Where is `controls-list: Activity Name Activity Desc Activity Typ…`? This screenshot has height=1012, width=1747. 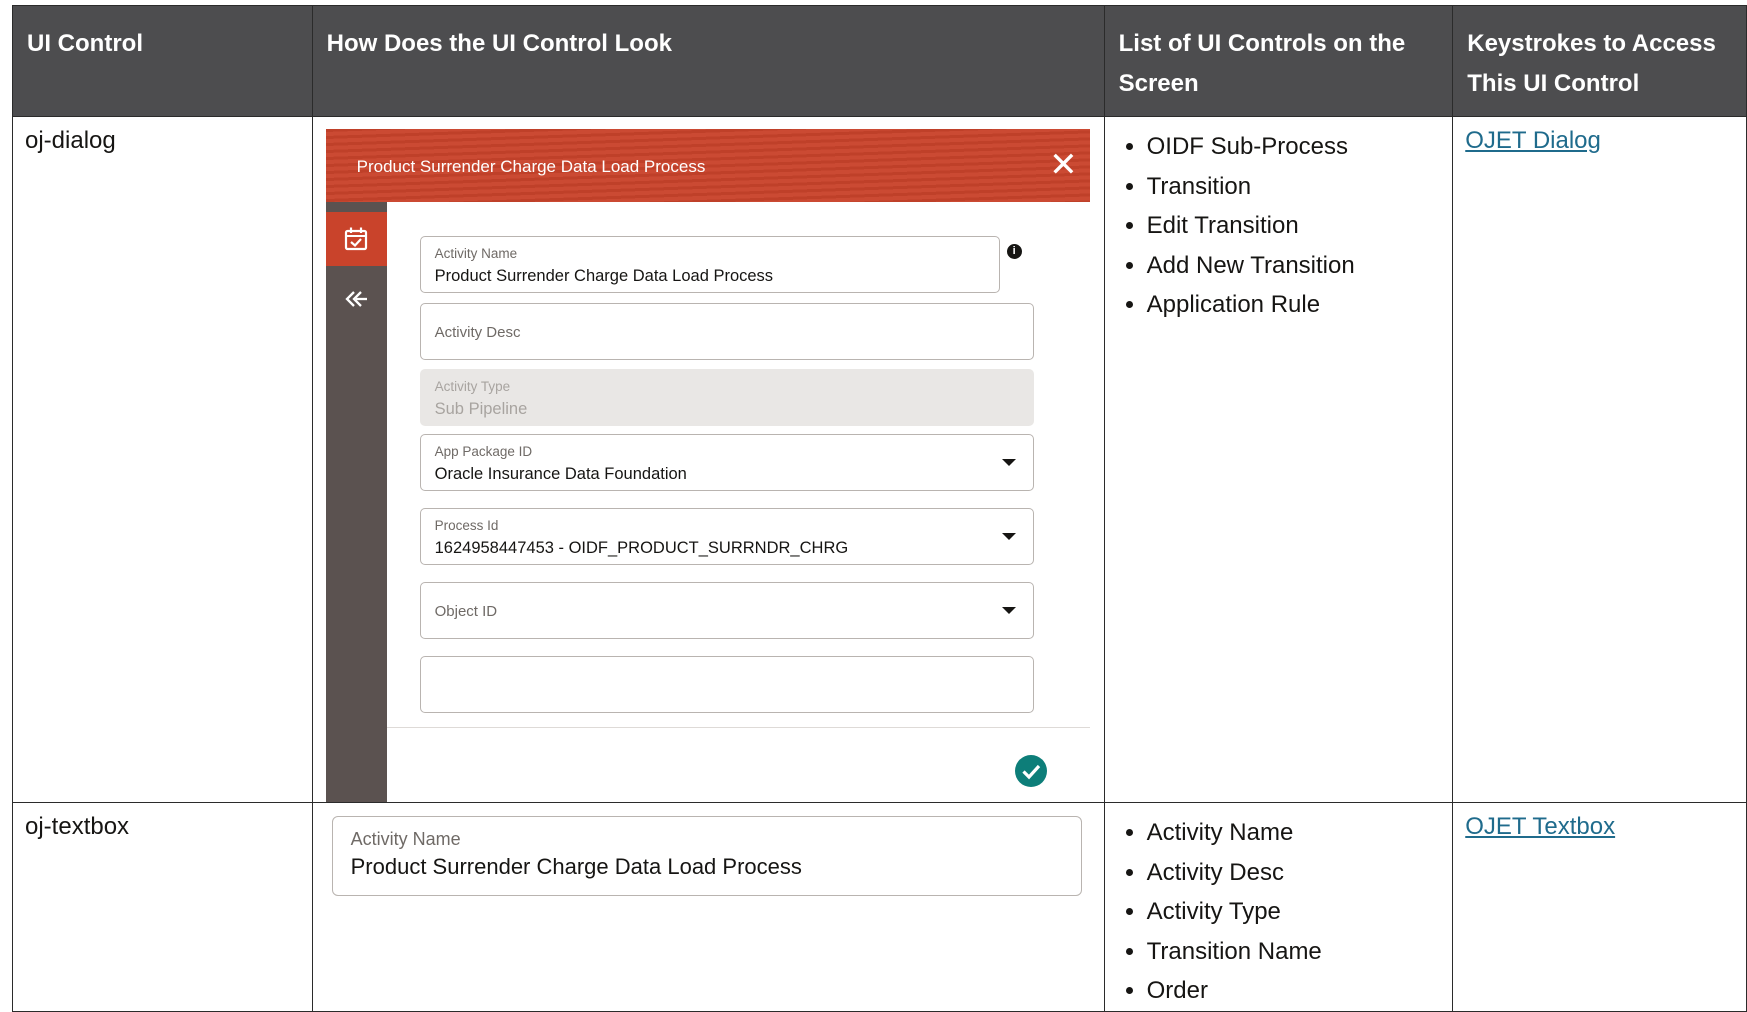
controls-list: Activity Name Activity Desc Activity Typ… is located at coordinates (1279, 912).